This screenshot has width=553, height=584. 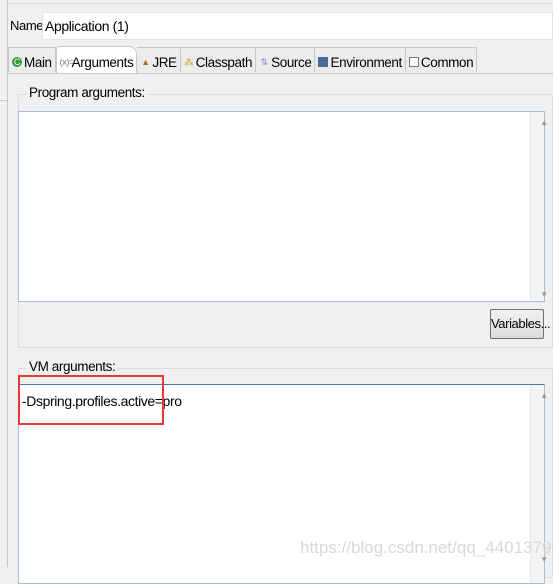 I want to click on tab-common: Common, so click(x=441, y=59).